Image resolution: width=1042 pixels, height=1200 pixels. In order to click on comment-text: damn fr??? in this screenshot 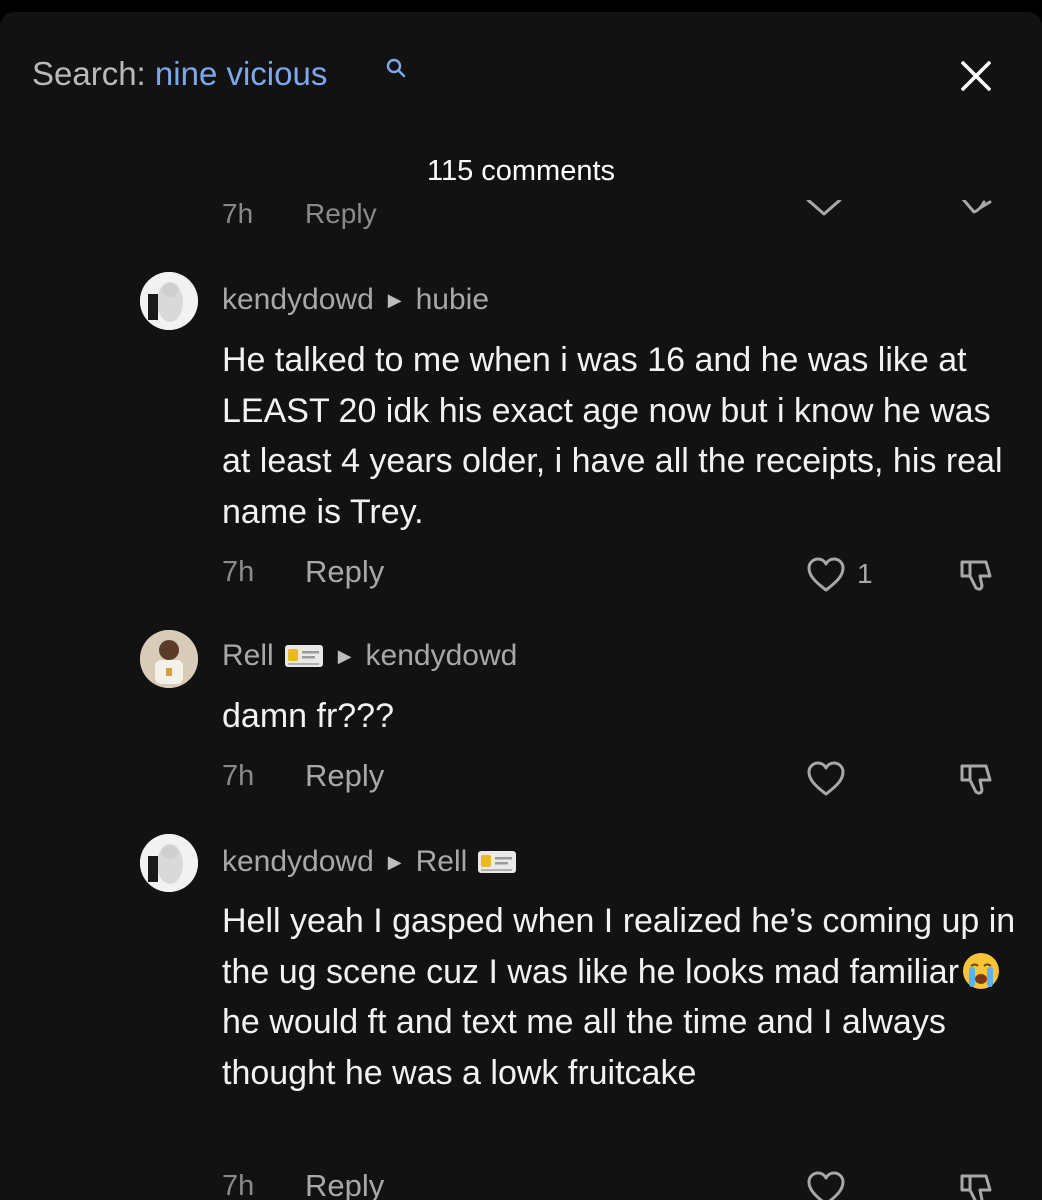, I will do `click(308, 716)`.